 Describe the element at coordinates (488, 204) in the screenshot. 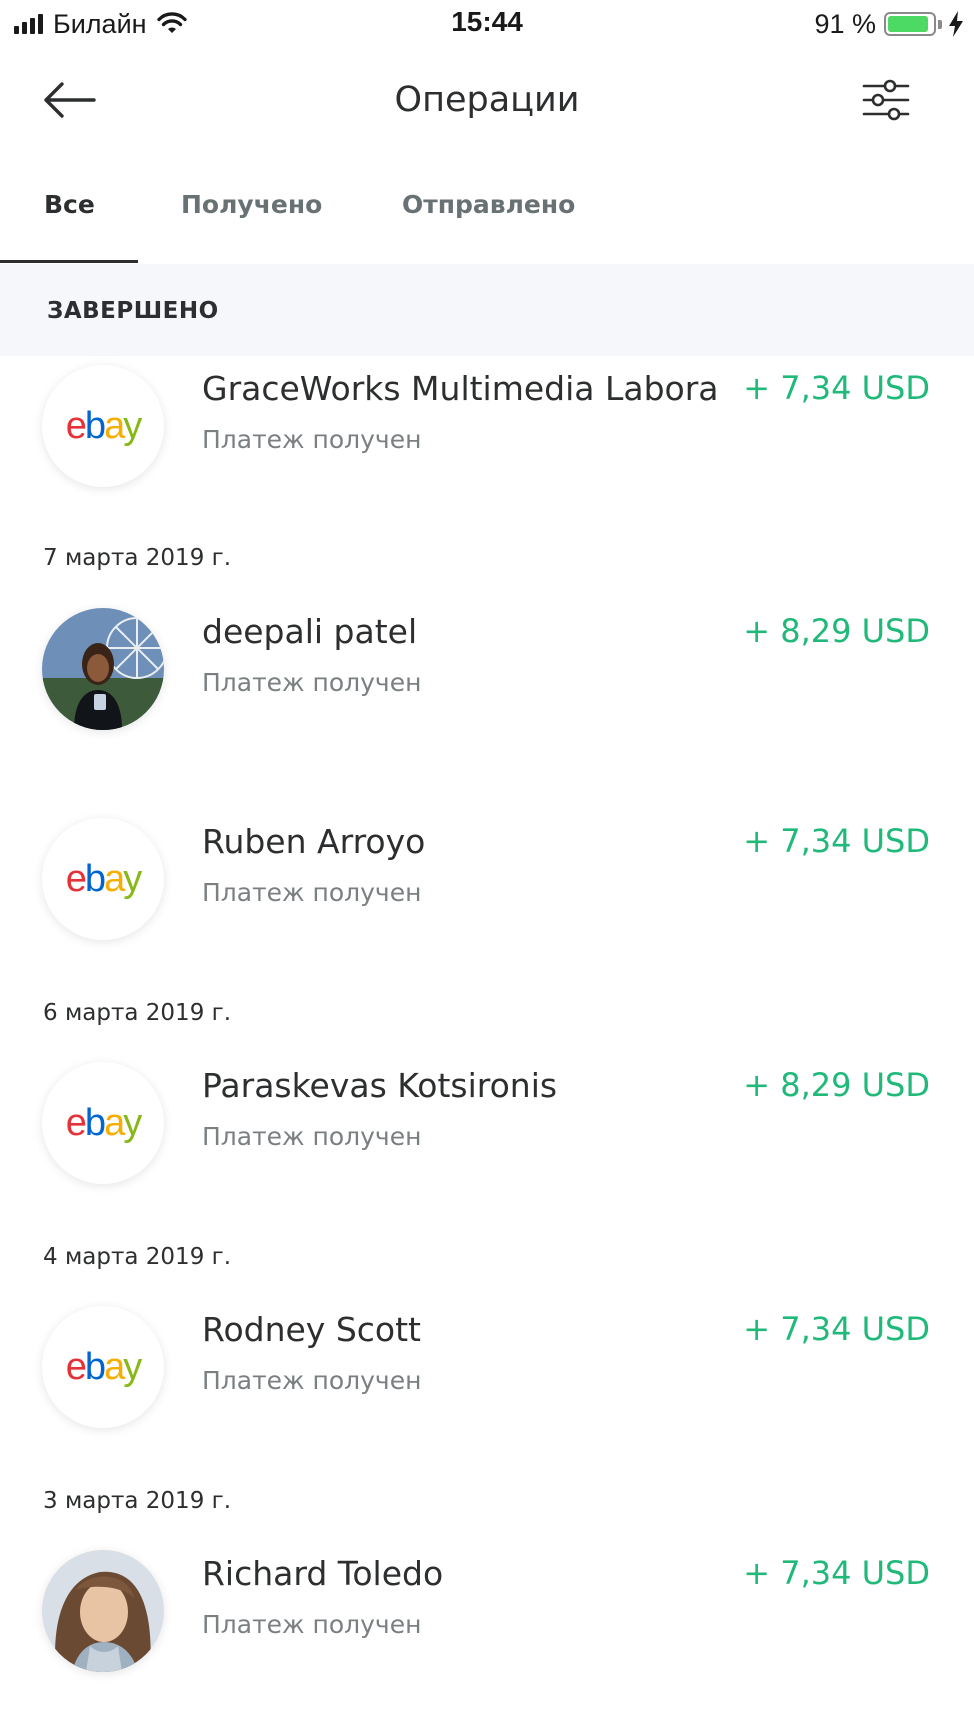

I see `tab-sent: Отправлено` at that location.